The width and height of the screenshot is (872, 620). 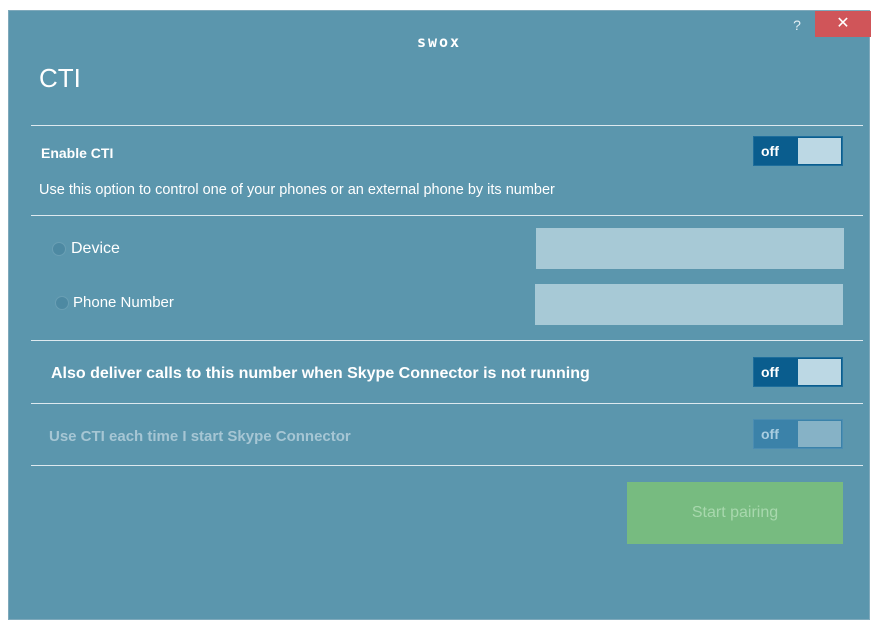 What do you see at coordinates (689, 304) in the screenshot?
I see `phone-number-field` at bounding box center [689, 304].